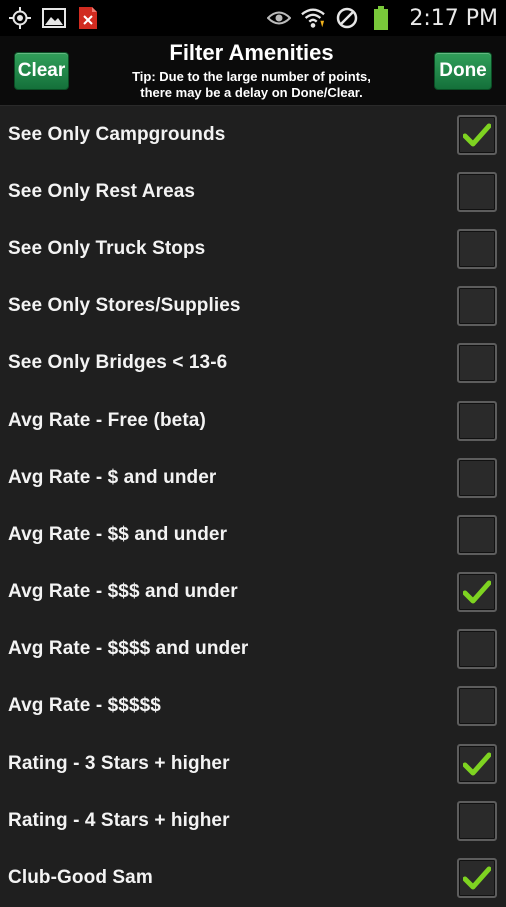 The height and width of the screenshot is (907, 506). What do you see at coordinates (251, 52) in the screenshot?
I see `page-title: Filter Amenities` at bounding box center [251, 52].